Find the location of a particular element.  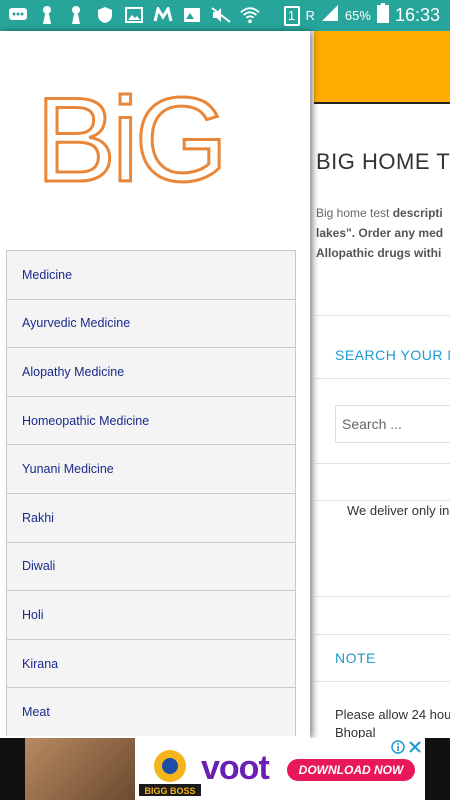

bigg-boss-text: BIGG BOSS is located at coordinates (169, 791).